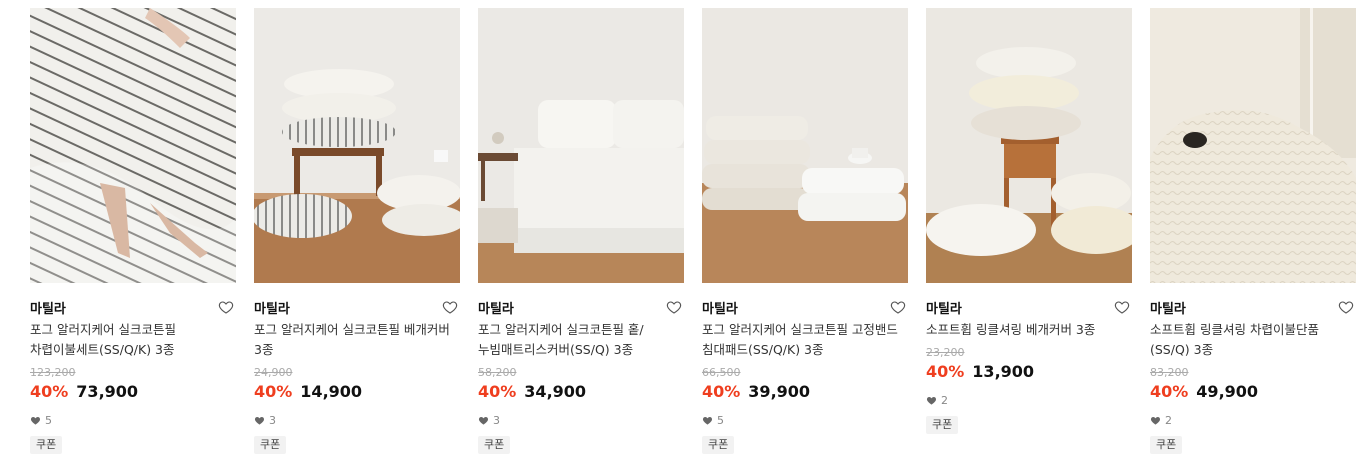 This screenshot has height=465, width=1359. What do you see at coordinates (107, 391) in the screenshot?
I see `sale-price: 73,900` at bounding box center [107, 391].